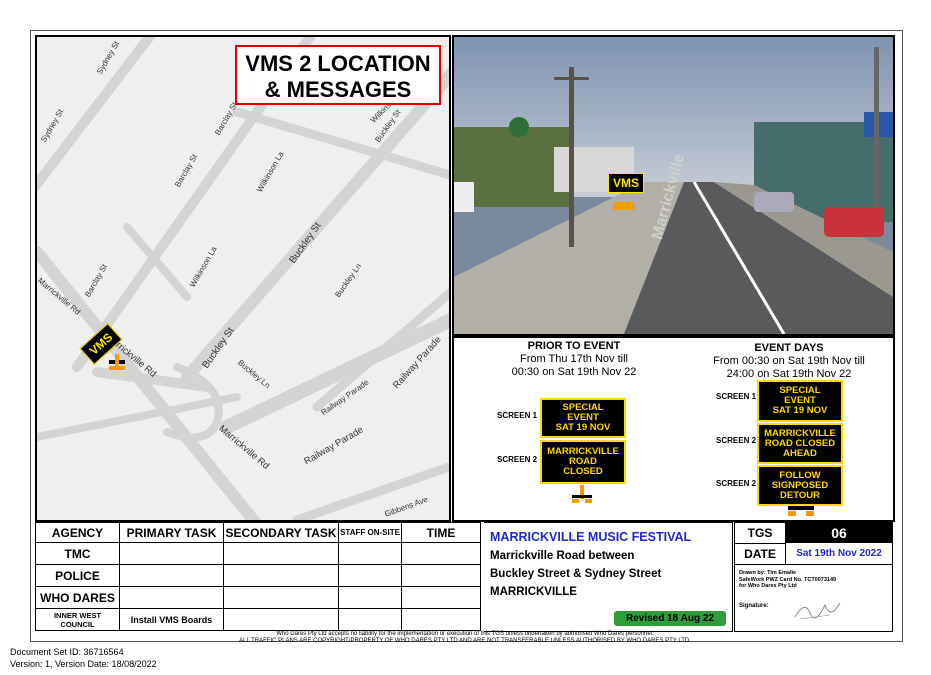 The image size is (931, 675). Describe the element at coordinates (839, 554) in the screenshot. I see `date-value: Sat 19th Nov 2022` at that location.